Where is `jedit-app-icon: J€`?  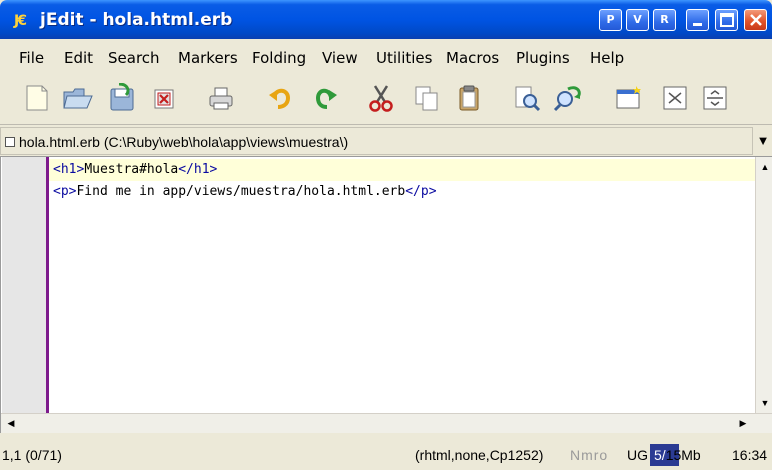
jedit-app-icon: J€ is located at coordinates (20, 21).